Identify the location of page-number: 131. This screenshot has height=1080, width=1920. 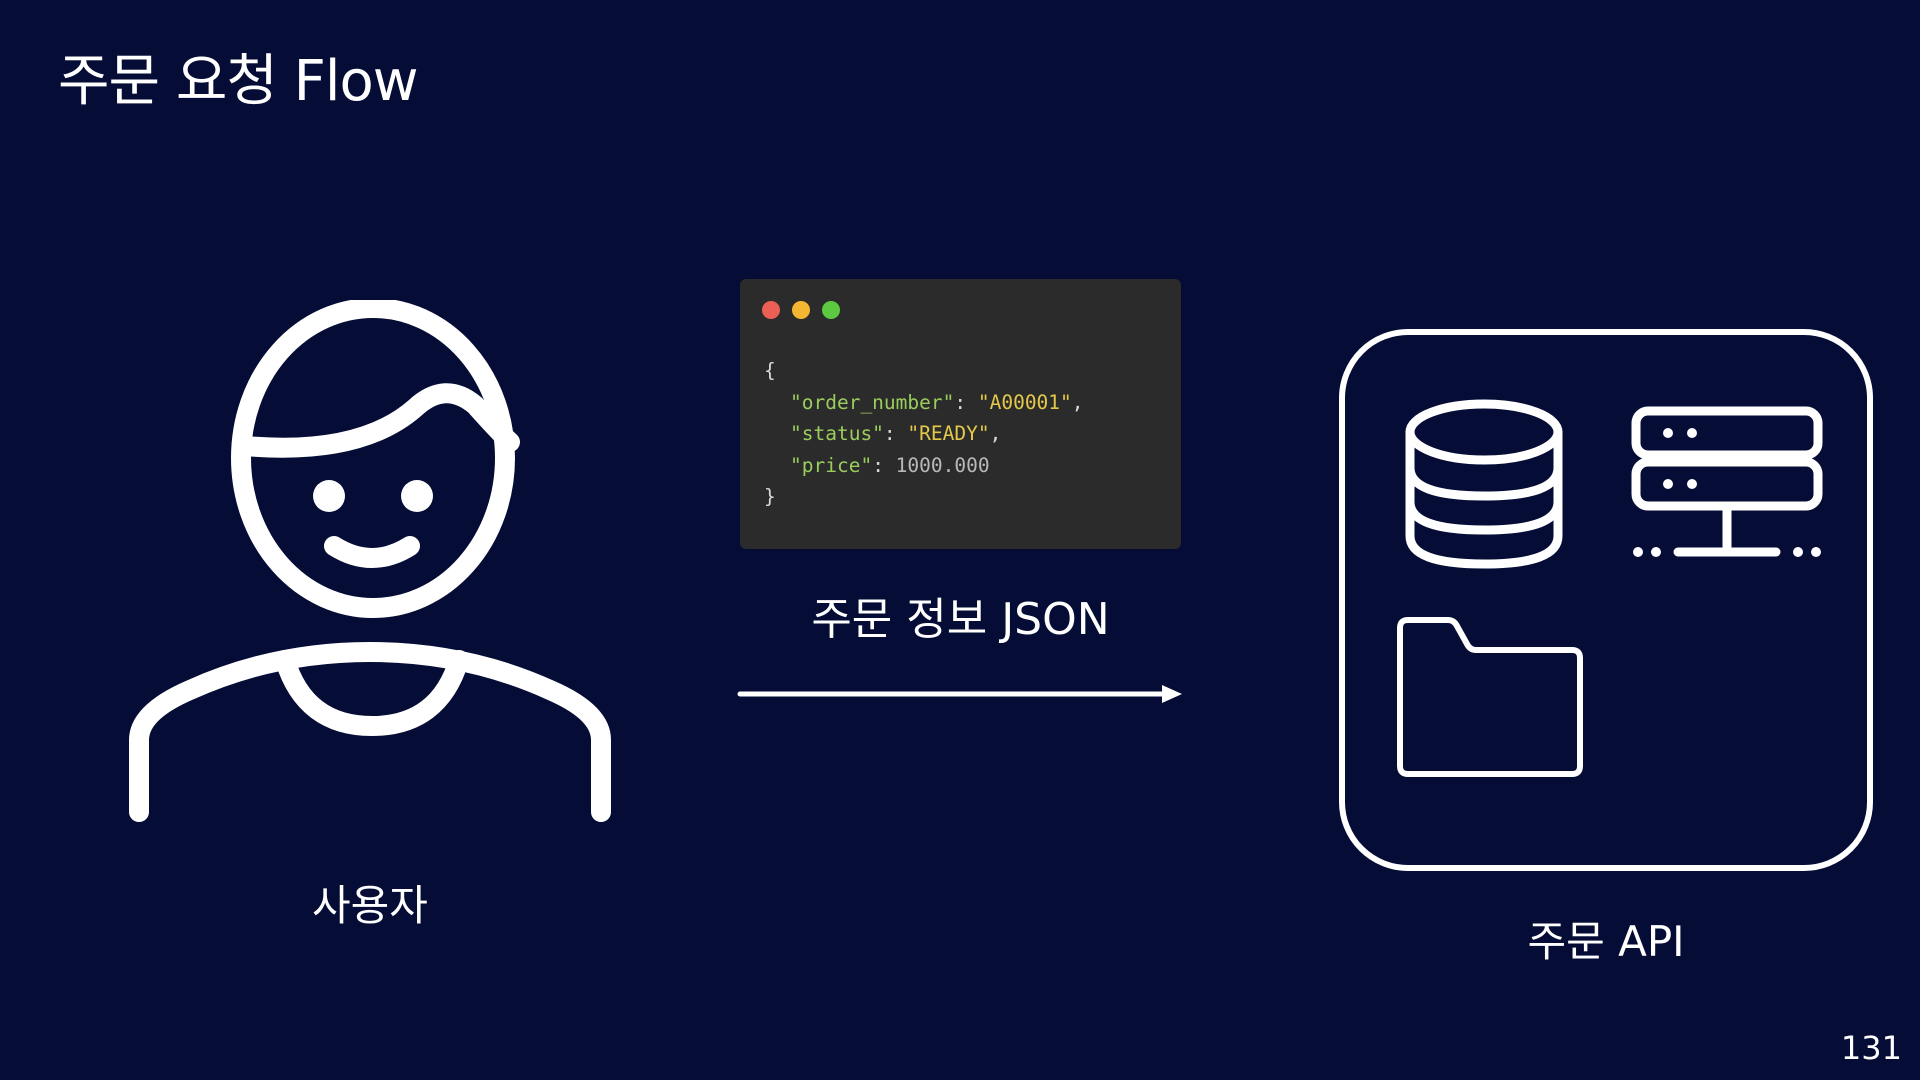
(1871, 1048).